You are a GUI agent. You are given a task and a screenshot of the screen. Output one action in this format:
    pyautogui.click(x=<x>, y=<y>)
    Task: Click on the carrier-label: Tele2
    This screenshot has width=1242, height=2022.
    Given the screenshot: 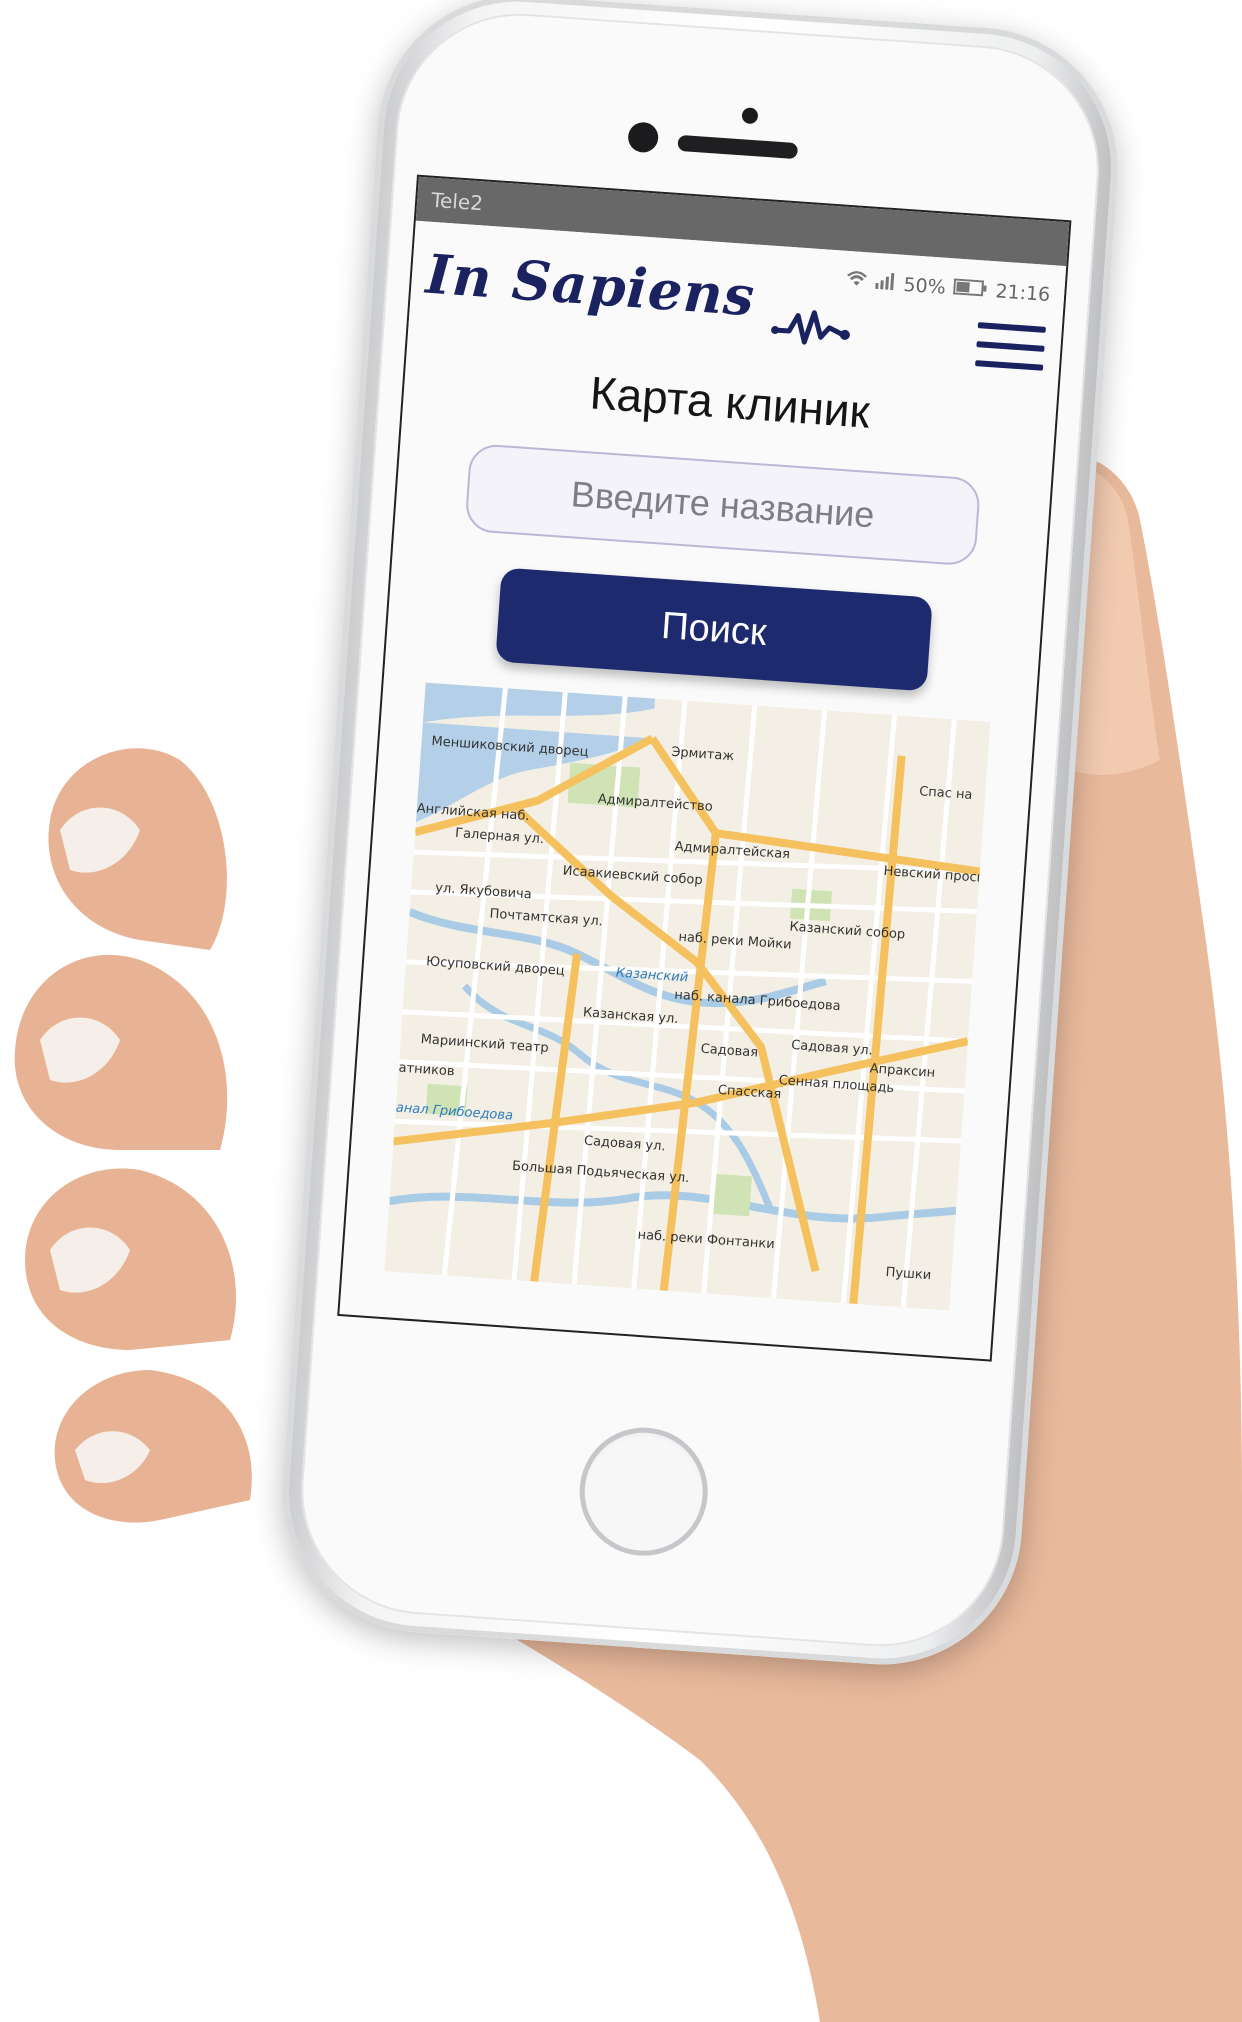 What is the action you would take?
    pyautogui.click(x=457, y=201)
    